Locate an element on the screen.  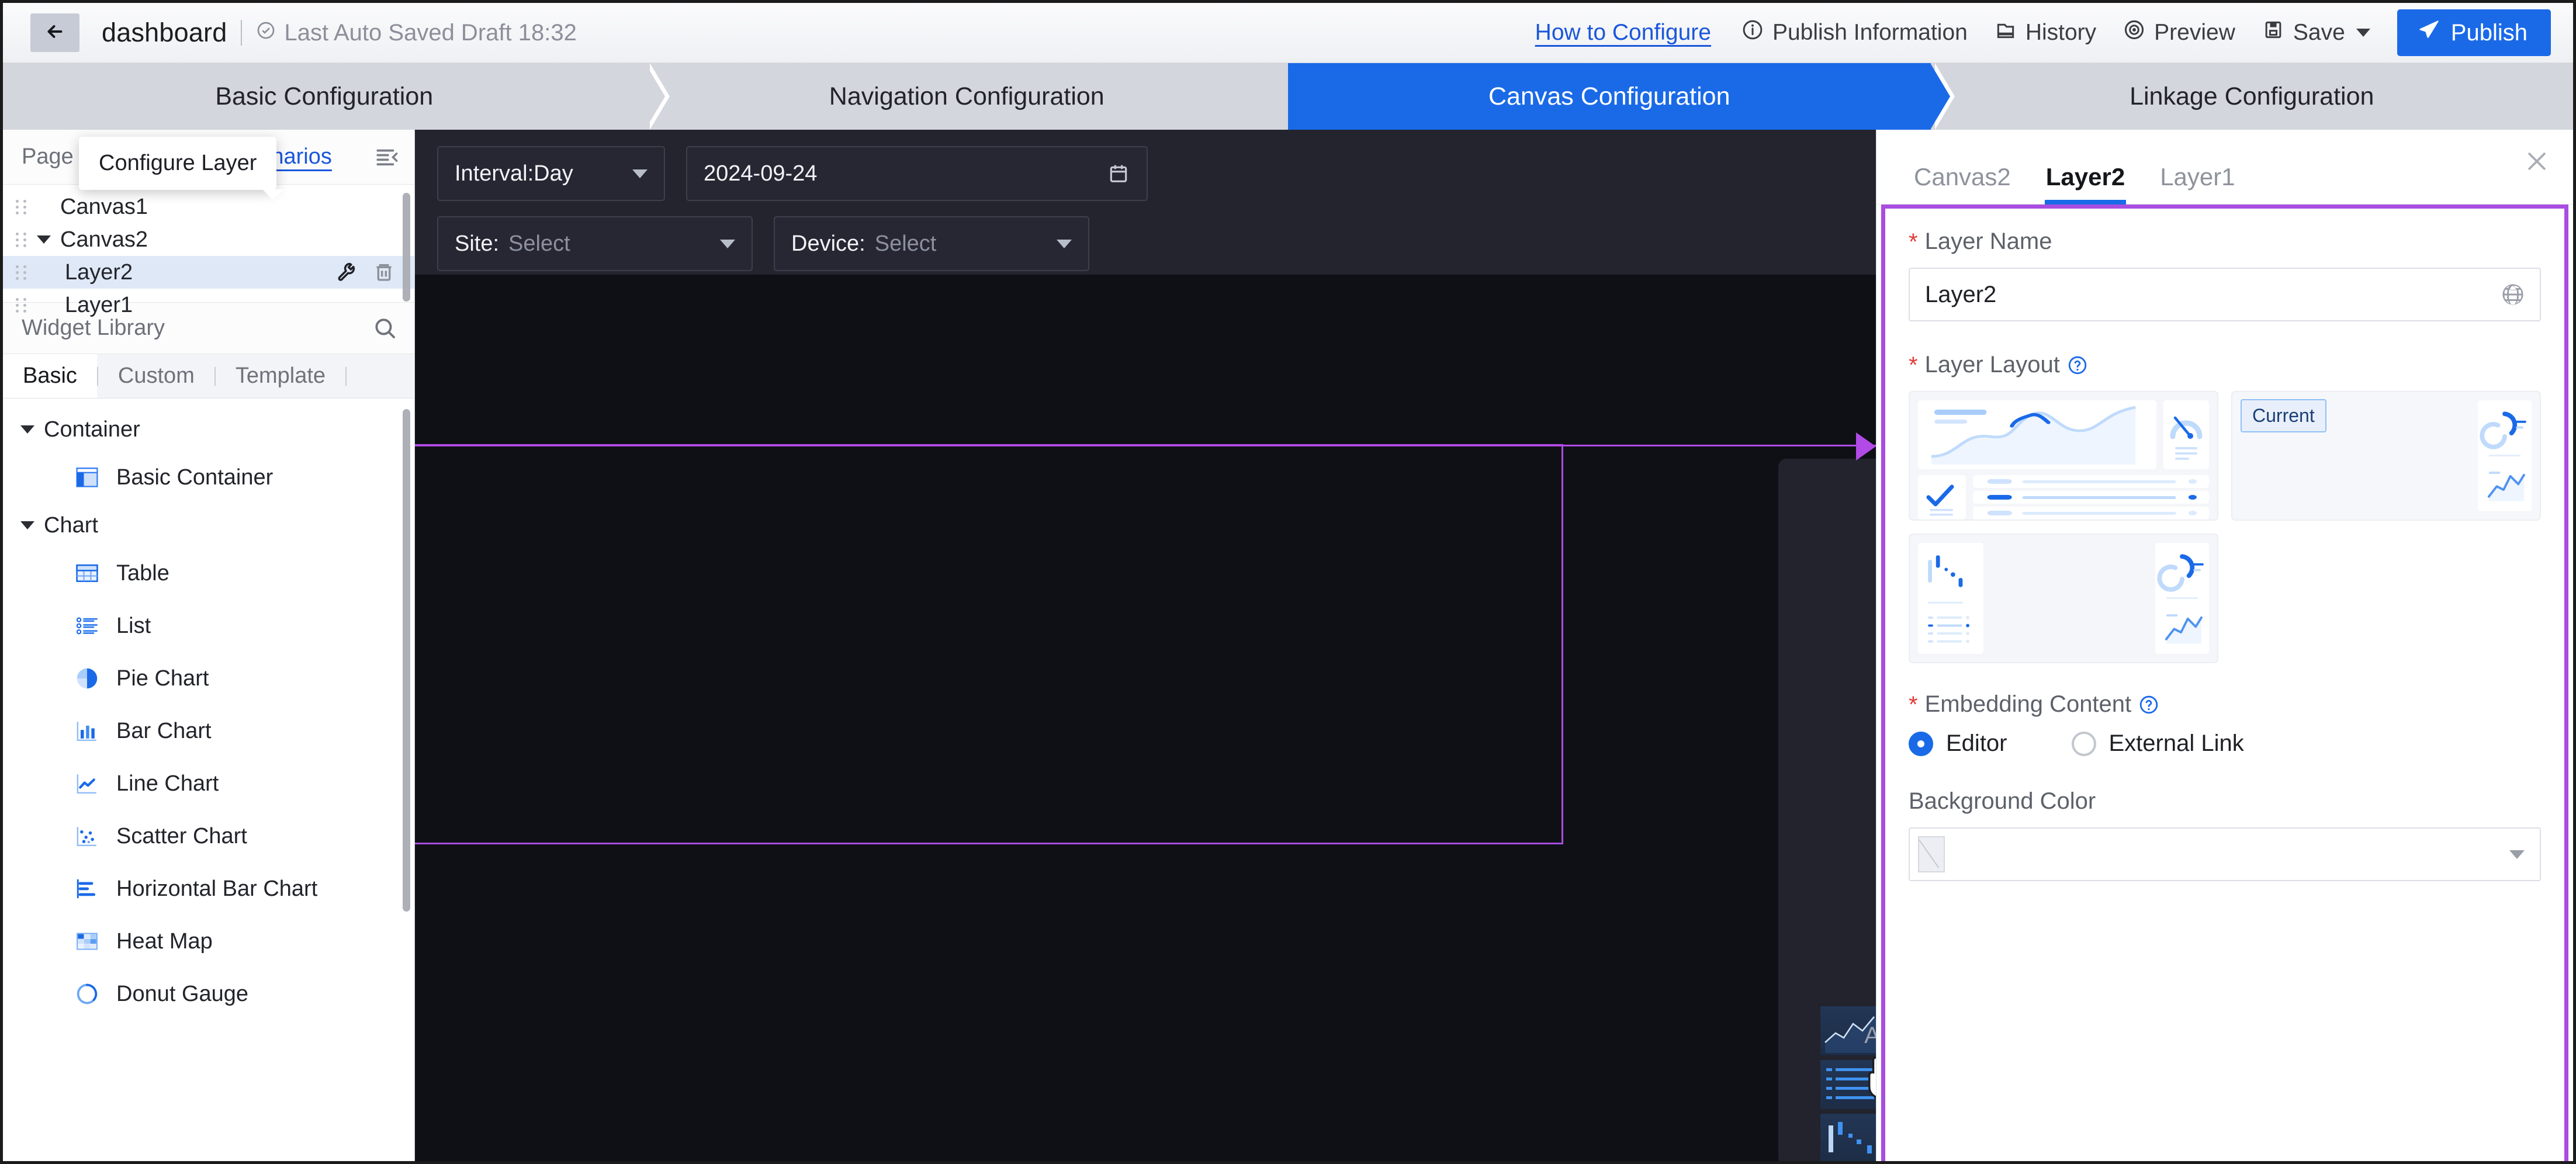
widget-label: Table is located at coordinates (142, 573).